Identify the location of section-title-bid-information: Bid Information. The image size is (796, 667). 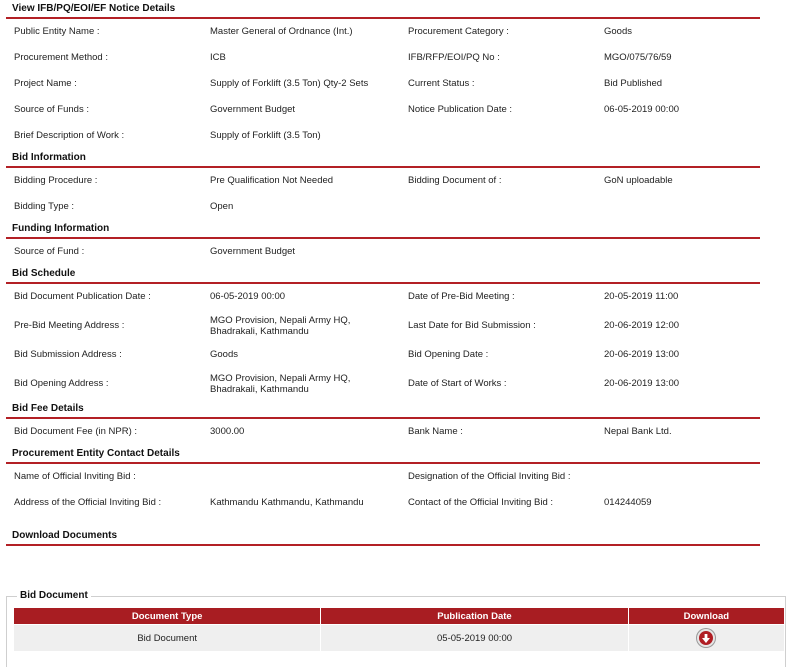
(383, 158).